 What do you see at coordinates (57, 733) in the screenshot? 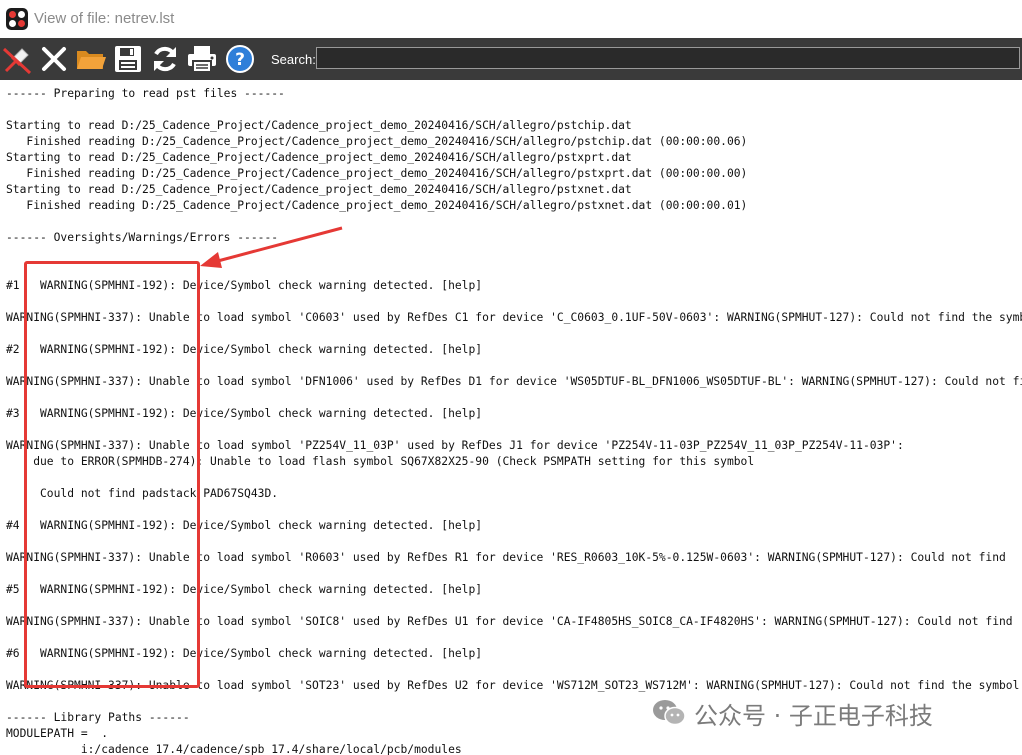
I see `log-line: MODULEPATH = .` at bounding box center [57, 733].